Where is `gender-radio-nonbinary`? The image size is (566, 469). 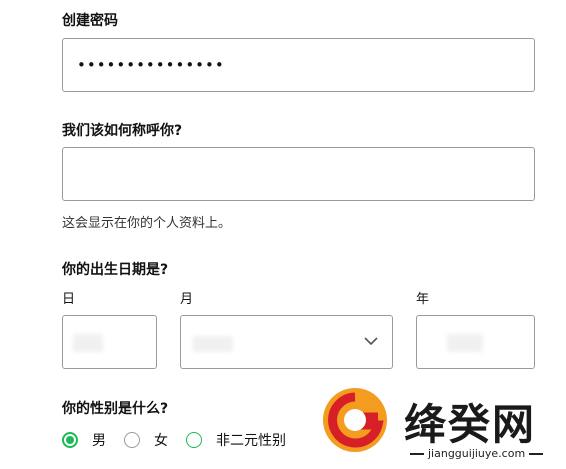 gender-radio-nonbinary is located at coordinates (194, 440).